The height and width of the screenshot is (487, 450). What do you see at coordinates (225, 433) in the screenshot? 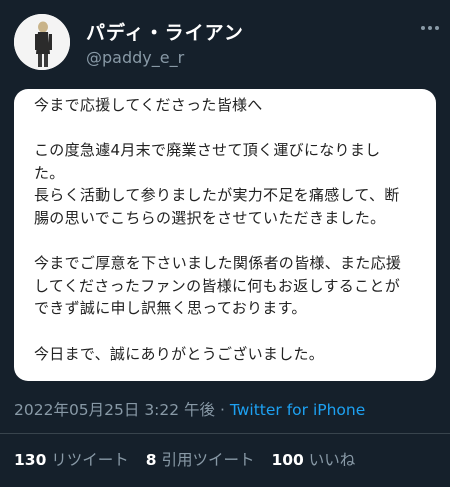
I see `divider` at bounding box center [225, 433].